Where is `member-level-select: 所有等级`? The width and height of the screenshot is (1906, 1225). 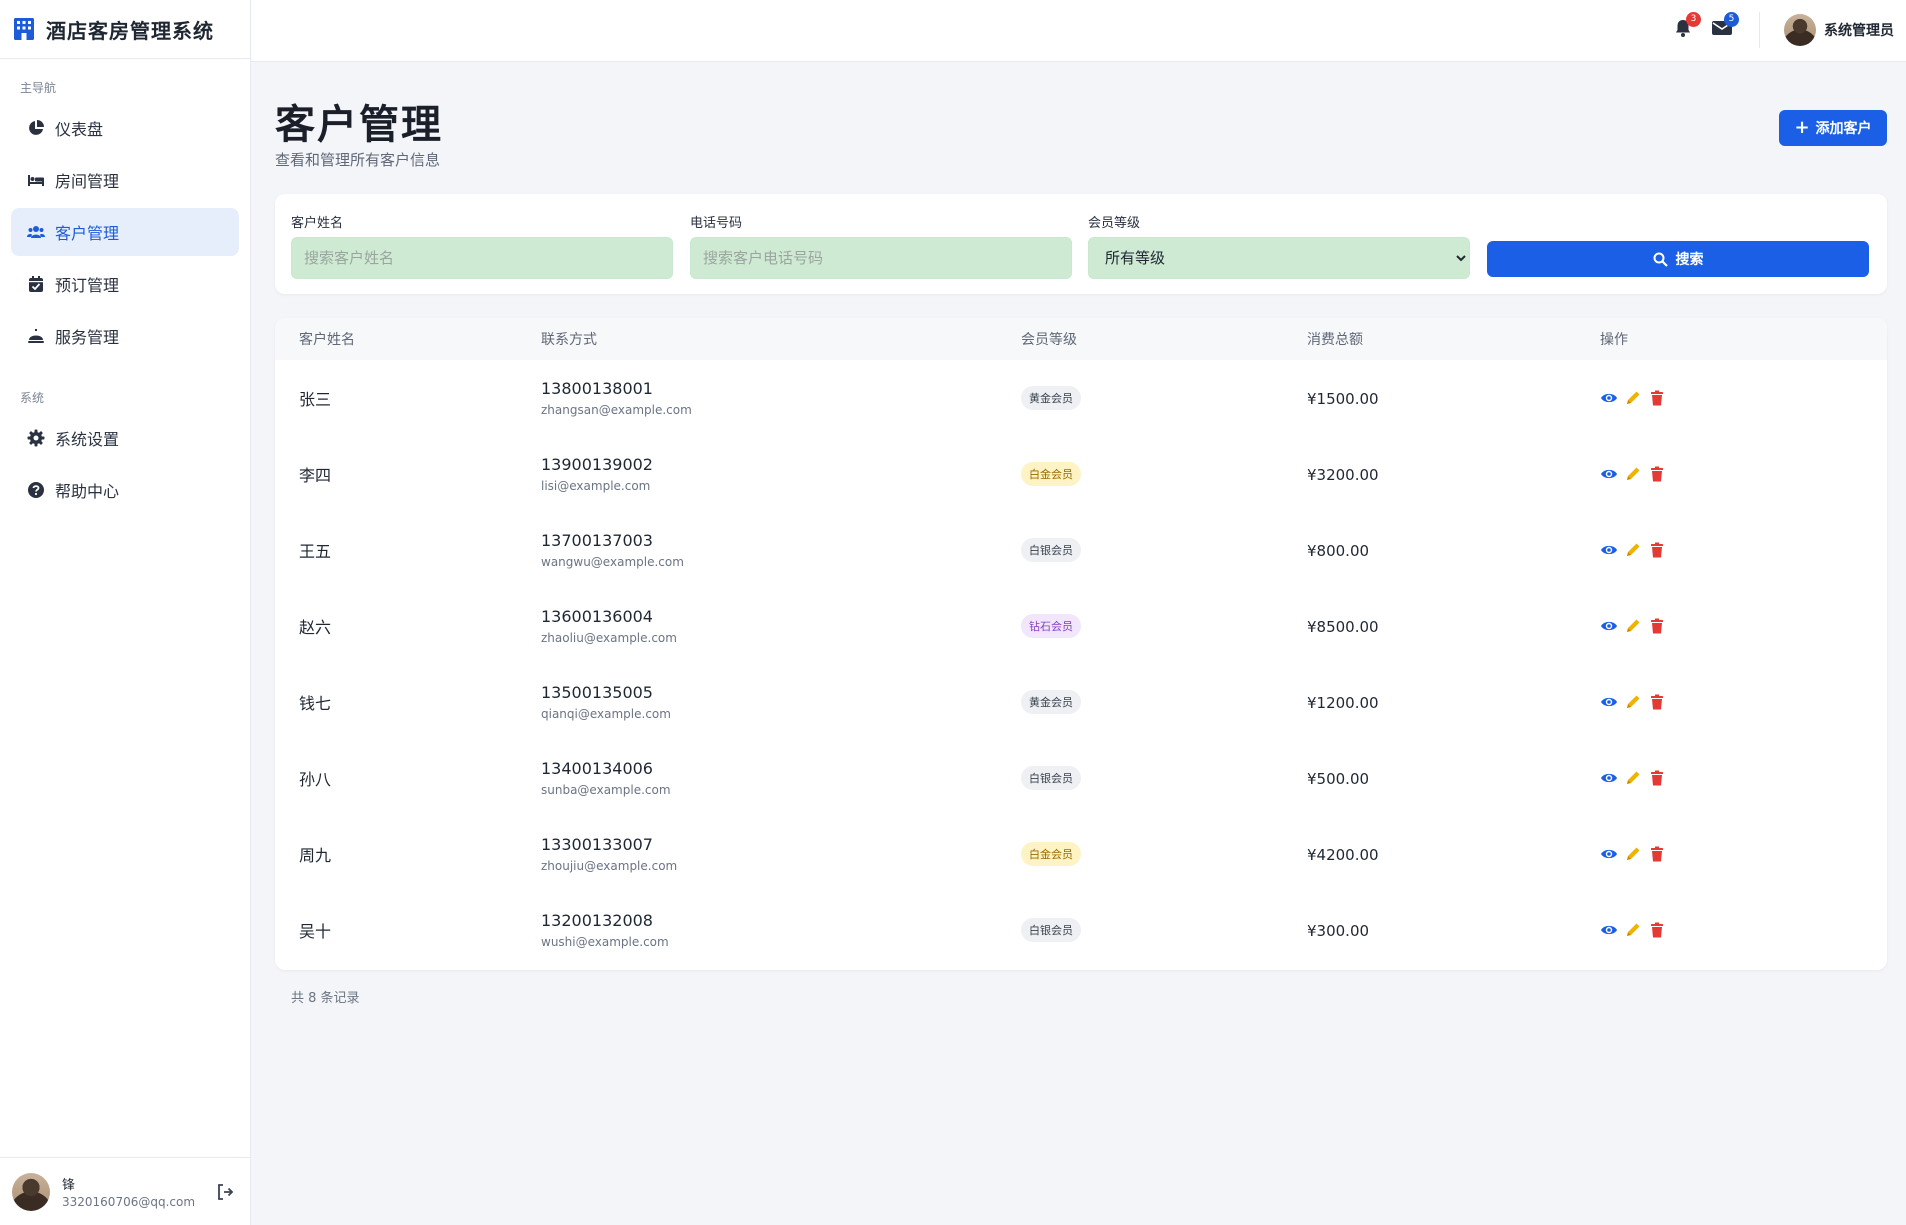
member-level-select: 所有等级 is located at coordinates (1279, 258).